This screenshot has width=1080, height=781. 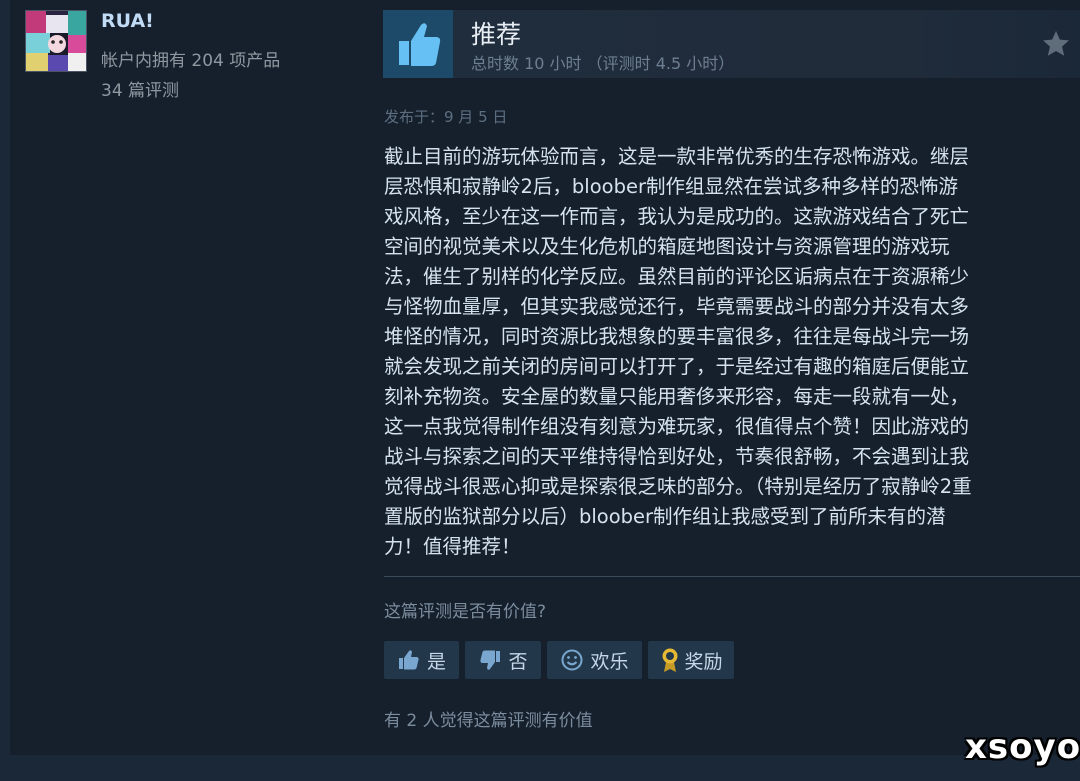 I want to click on award-medal-icon, so click(x=670, y=660).